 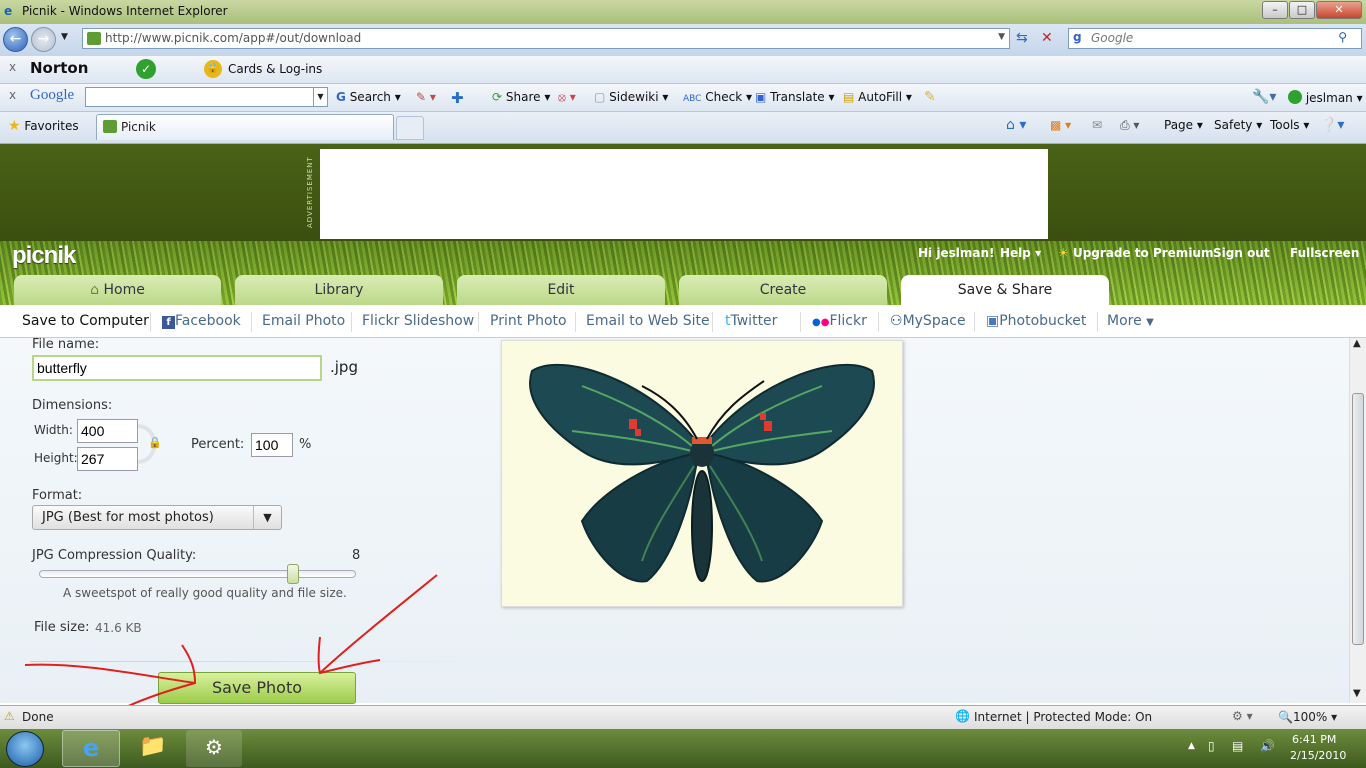 I want to click on stop-icon: ✕, so click(x=1047, y=38).